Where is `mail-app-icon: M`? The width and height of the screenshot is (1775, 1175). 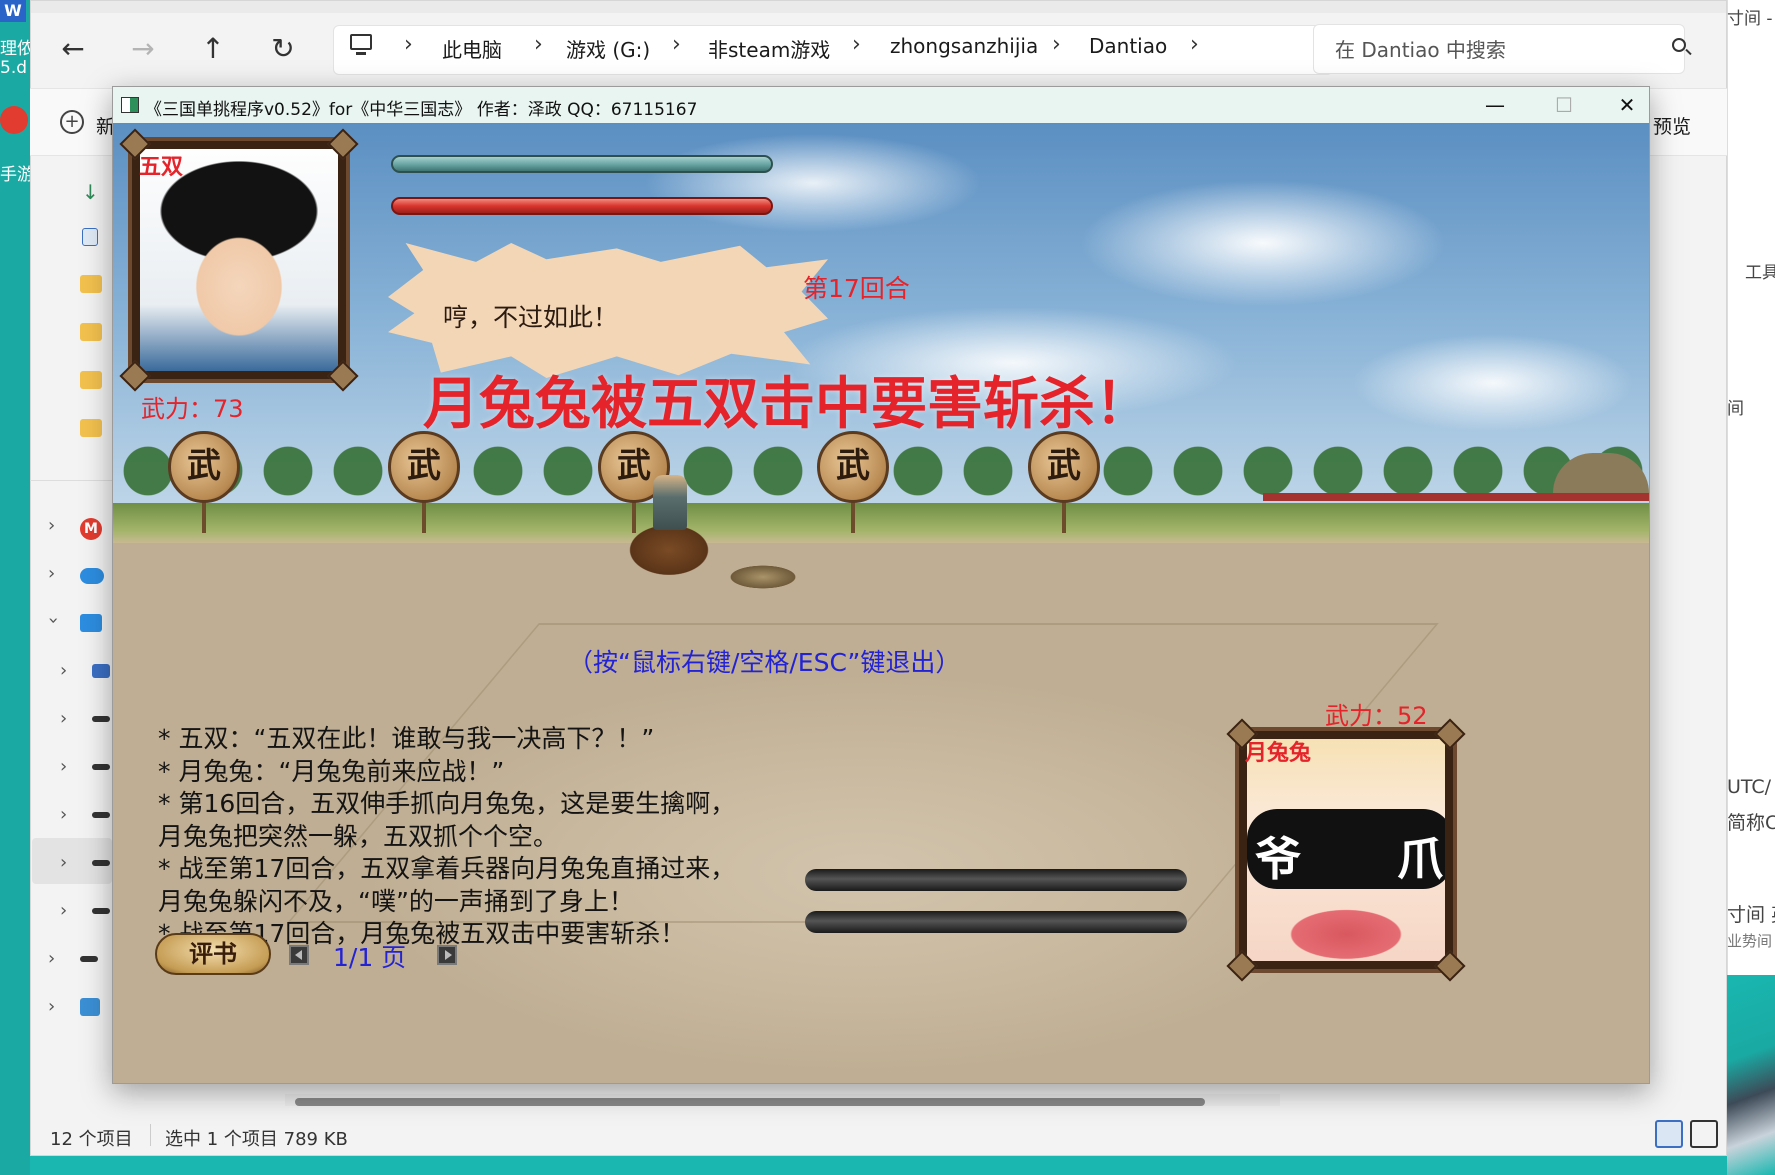 mail-app-icon: M is located at coordinates (91, 529).